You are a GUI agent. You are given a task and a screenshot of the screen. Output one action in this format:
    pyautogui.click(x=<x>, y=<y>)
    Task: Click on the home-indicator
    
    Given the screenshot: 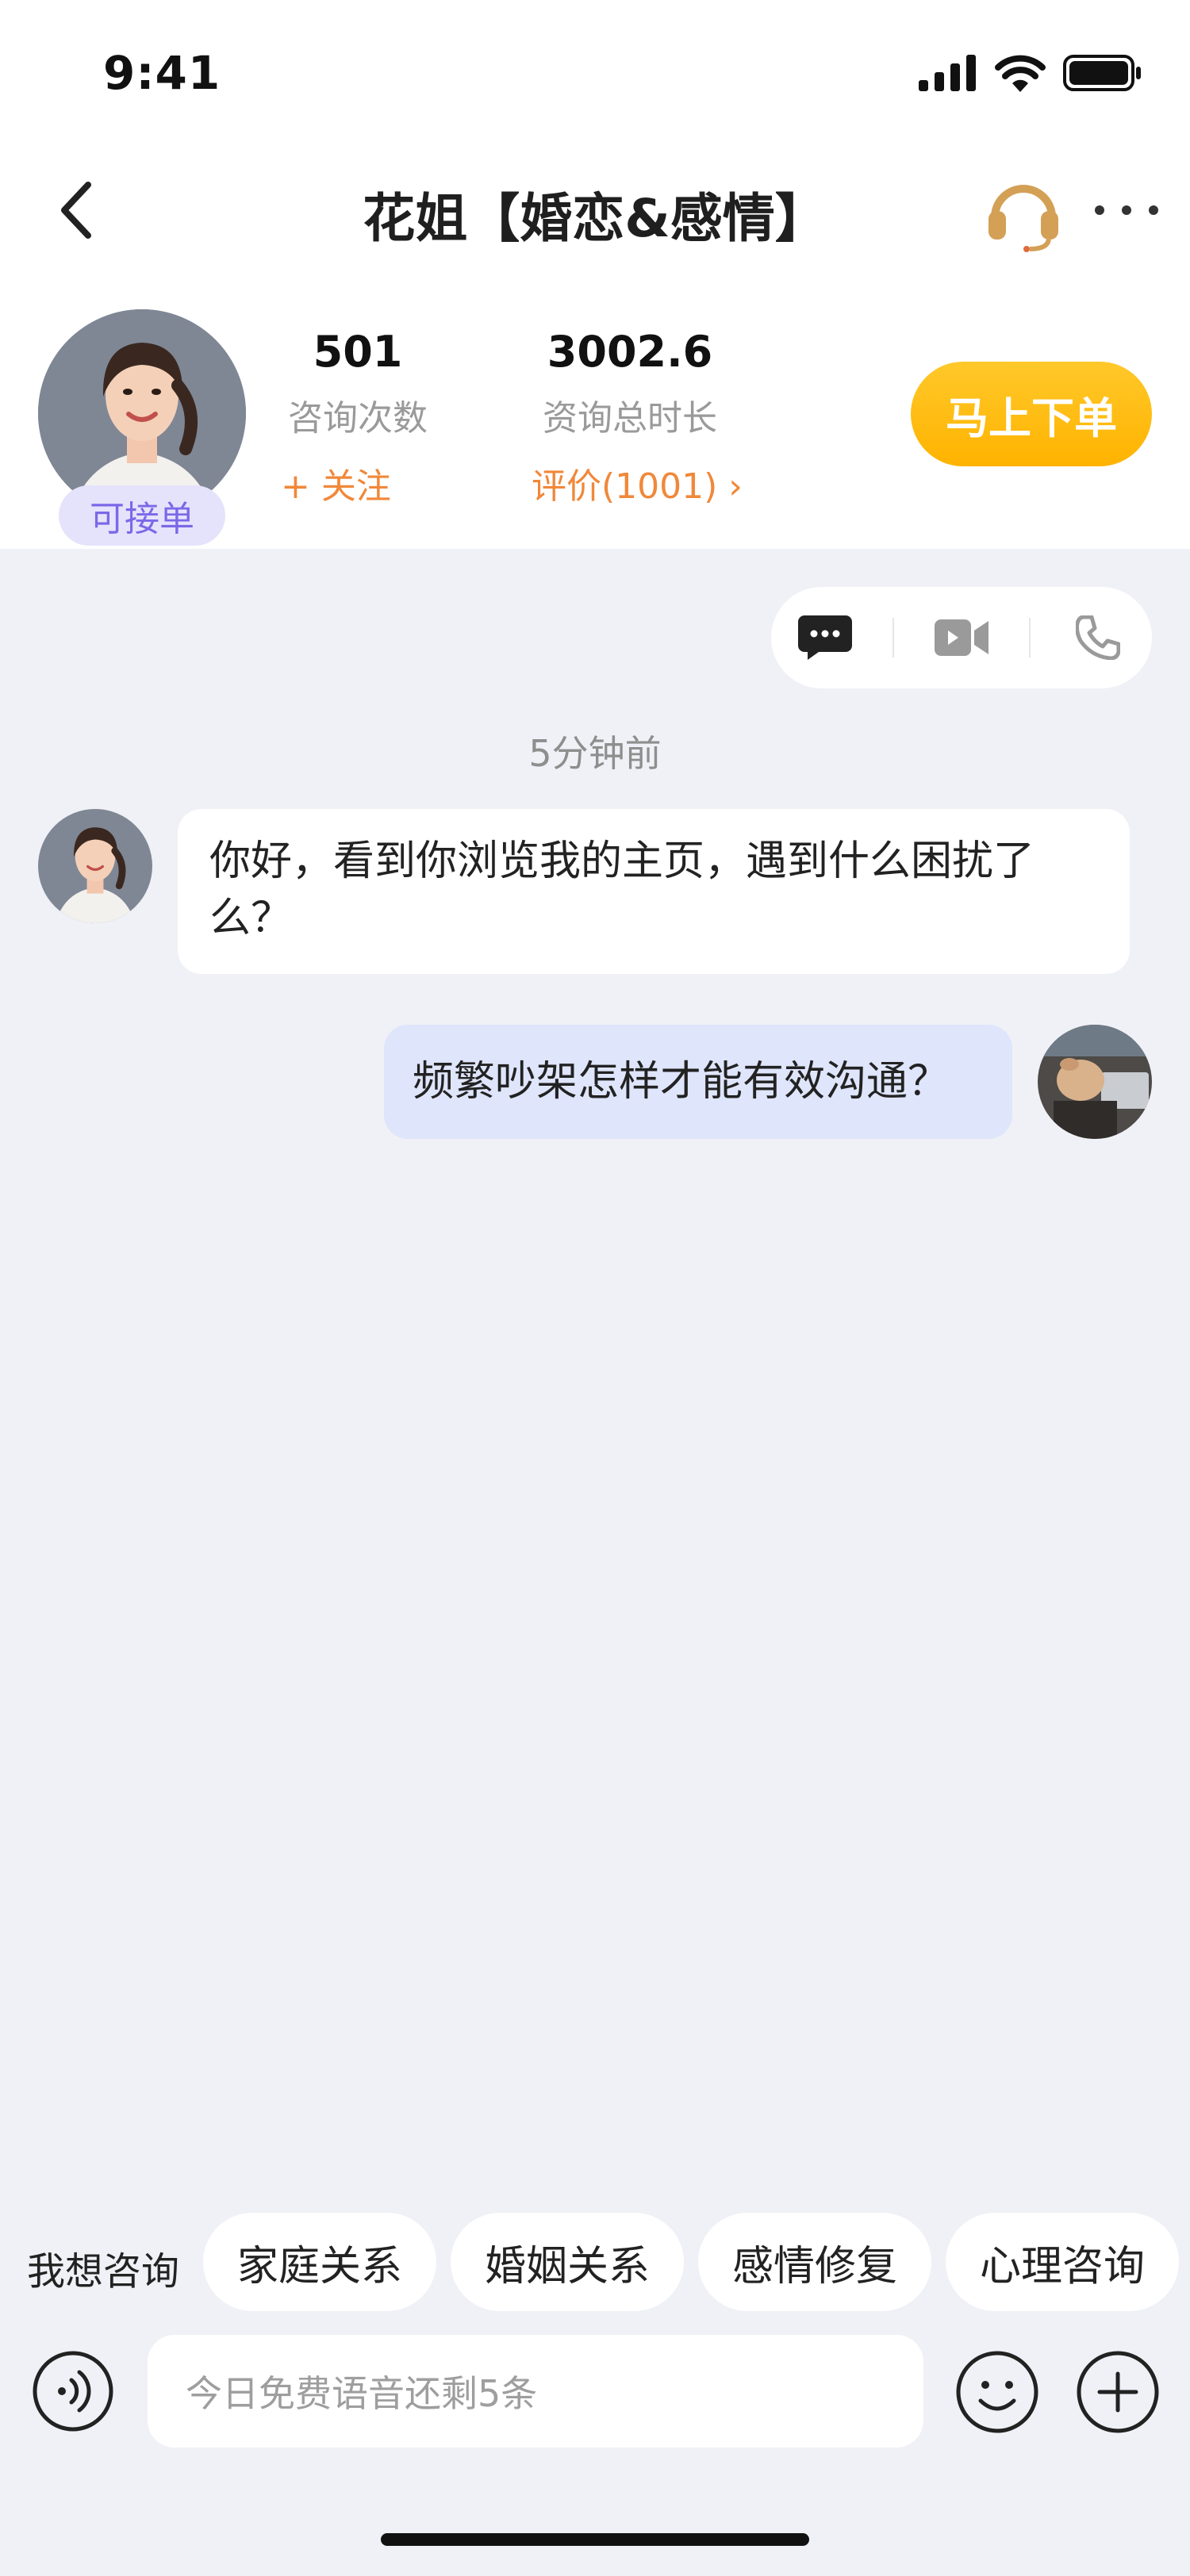 What is the action you would take?
    pyautogui.click(x=595, y=2540)
    